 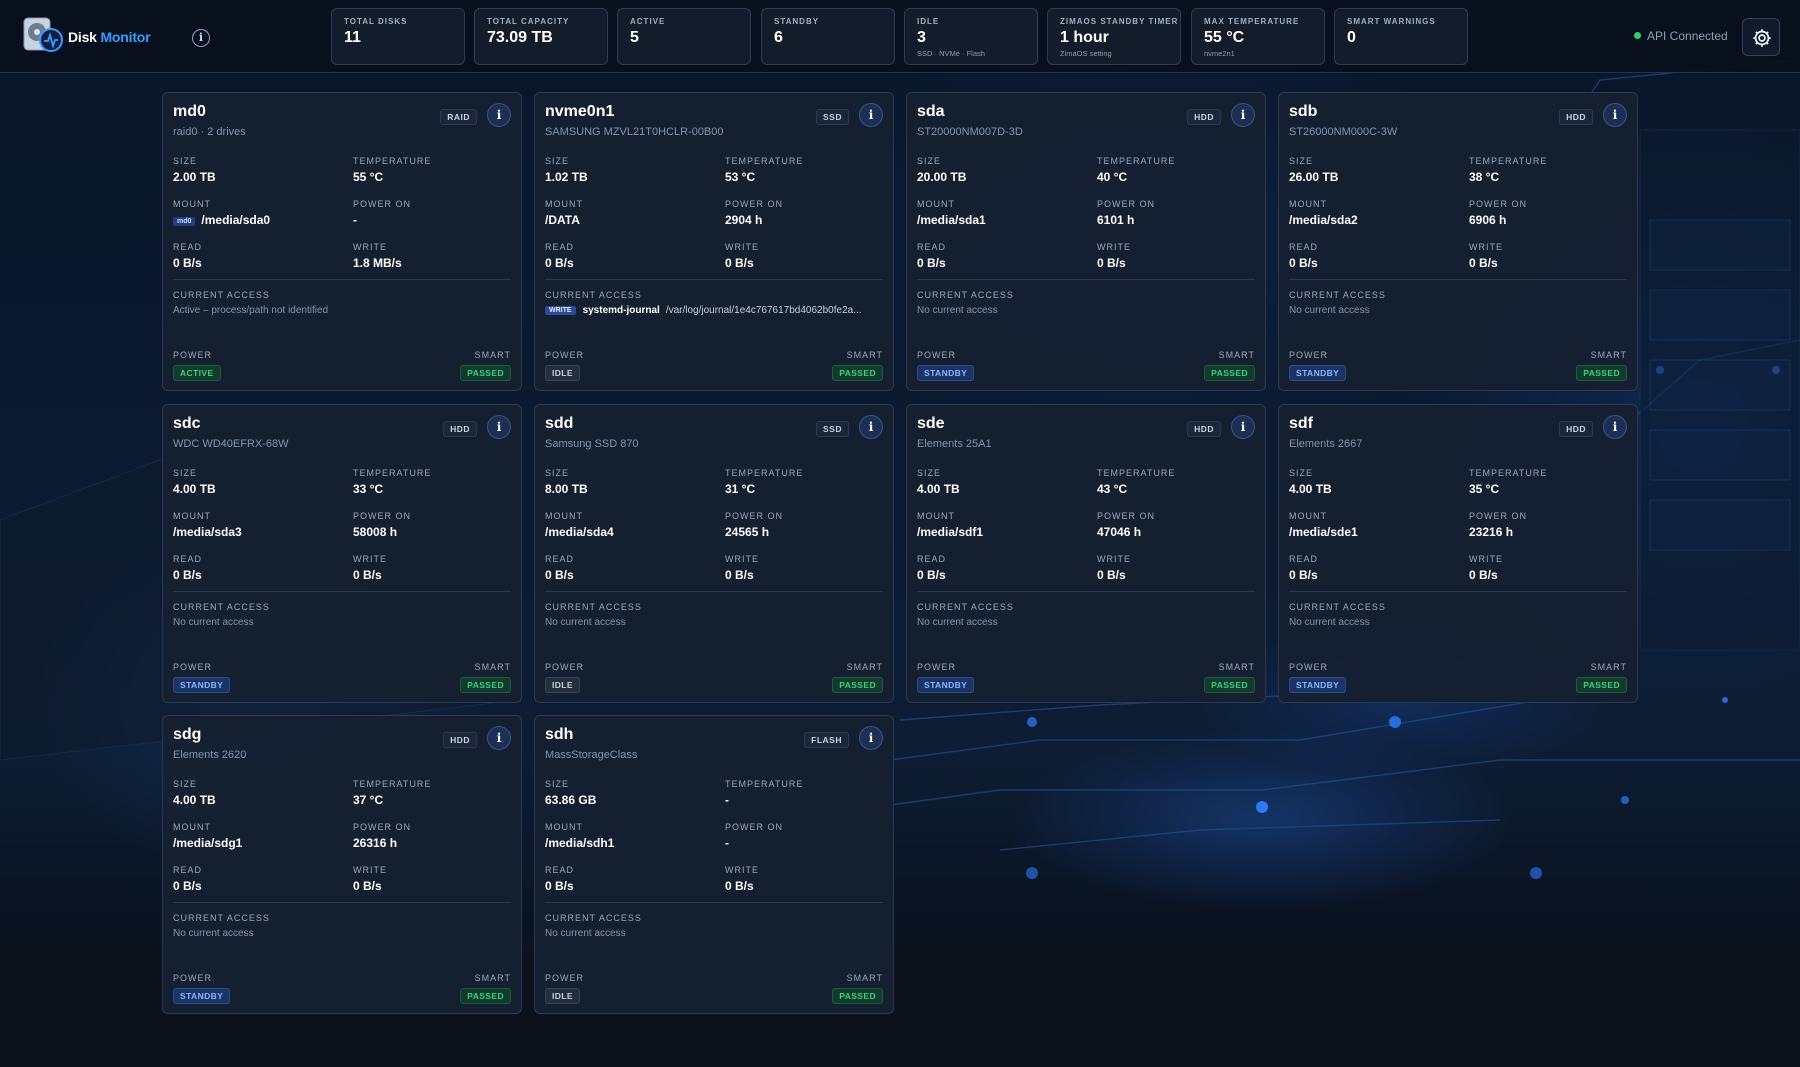 What do you see at coordinates (928, 21) in the screenshot?
I see `stat-label: IDLE` at bounding box center [928, 21].